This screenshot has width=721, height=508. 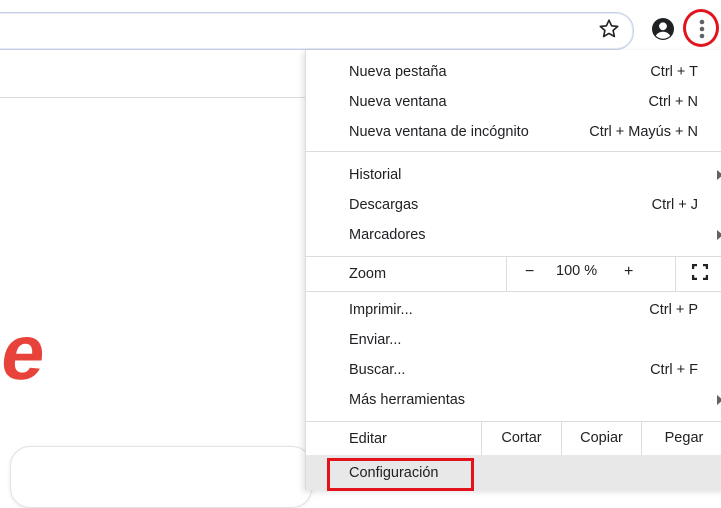 What do you see at coordinates (643, 132) in the screenshot?
I see `menu-item-shortcut: Ctrl + Mayús + N` at bounding box center [643, 132].